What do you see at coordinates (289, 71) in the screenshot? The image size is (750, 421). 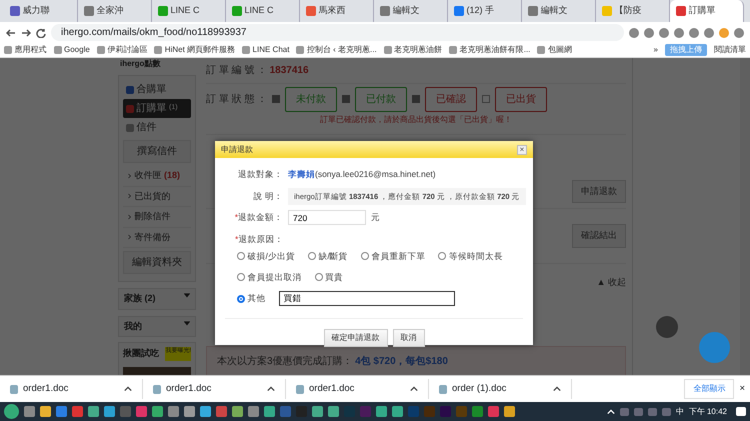 I see `order-number: 1837416` at bounding box center [289, 71].